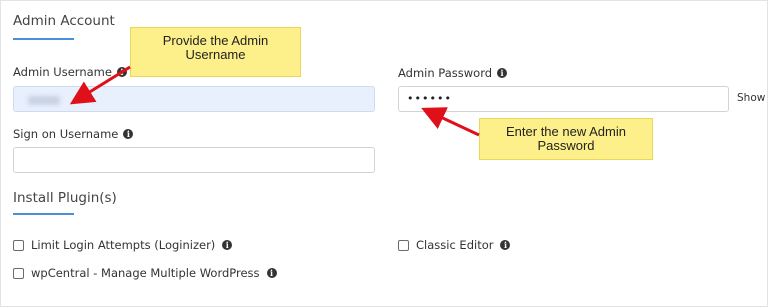 The height and width of the screenshot is (307, 768). I want to click on annotation-arrows, so click(274, 101).